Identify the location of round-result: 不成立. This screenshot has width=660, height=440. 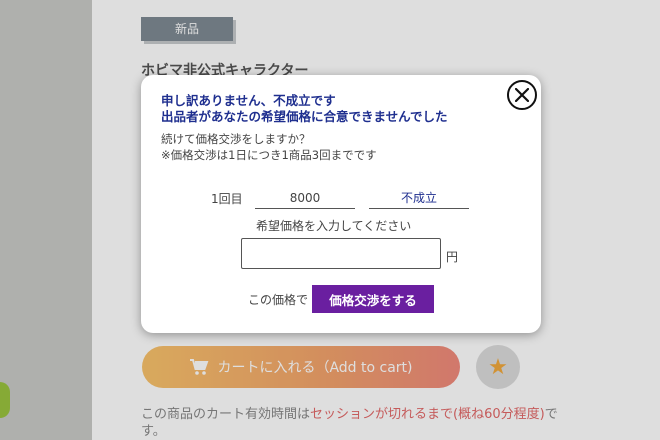
(419, 198).